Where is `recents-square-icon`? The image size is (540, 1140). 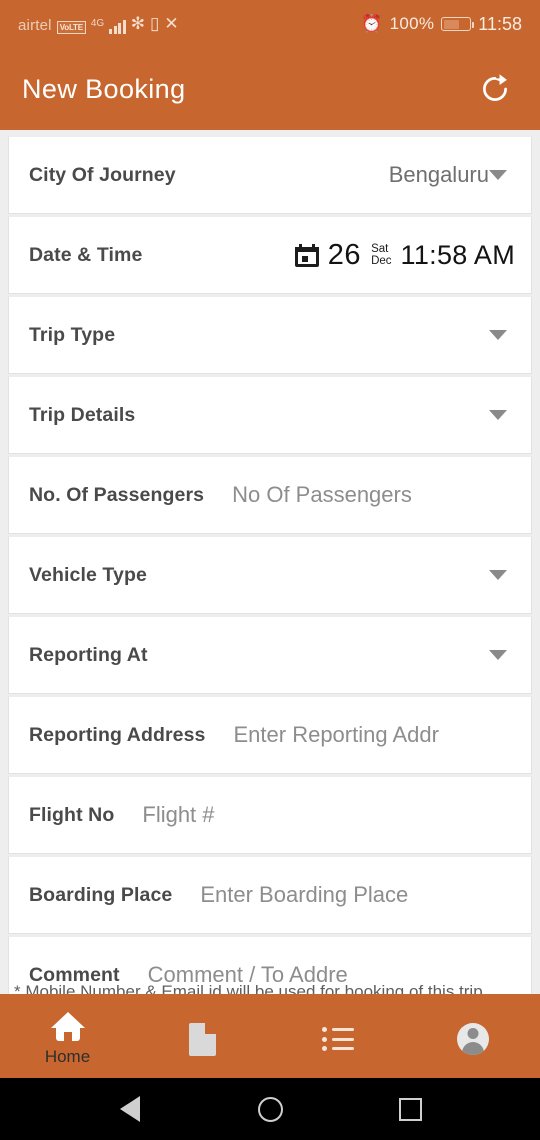
recents-square-icon is located at coordinates (410, 1109).